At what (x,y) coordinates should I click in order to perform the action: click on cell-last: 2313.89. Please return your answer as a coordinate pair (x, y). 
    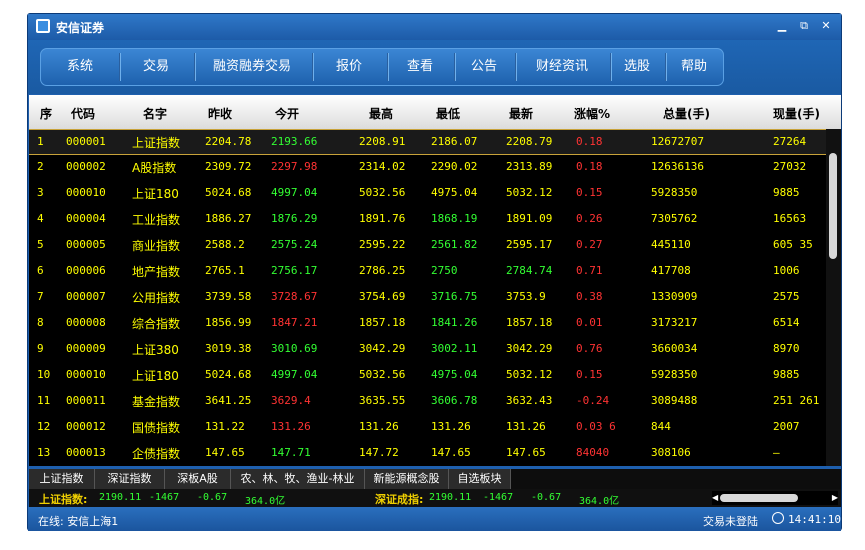
    Looking at the image, I should click on (529, 166).